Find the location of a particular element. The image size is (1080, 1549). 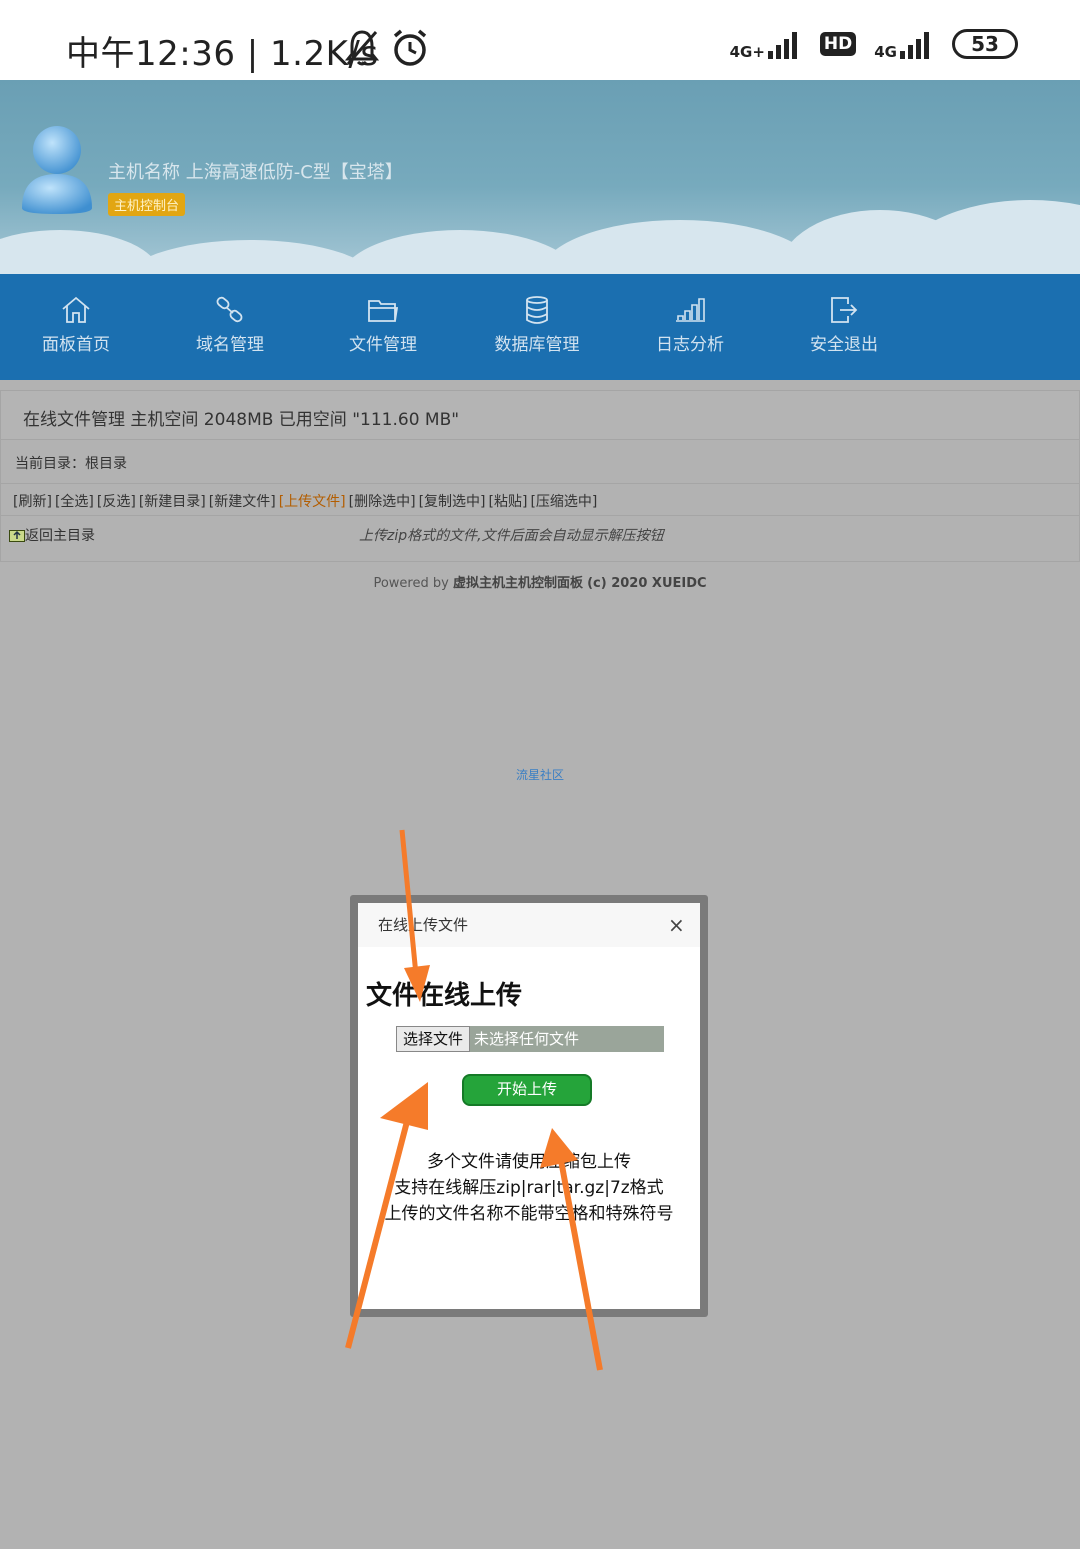

nav-item-logs: 日志分析 is located at coordinates (690, 325).